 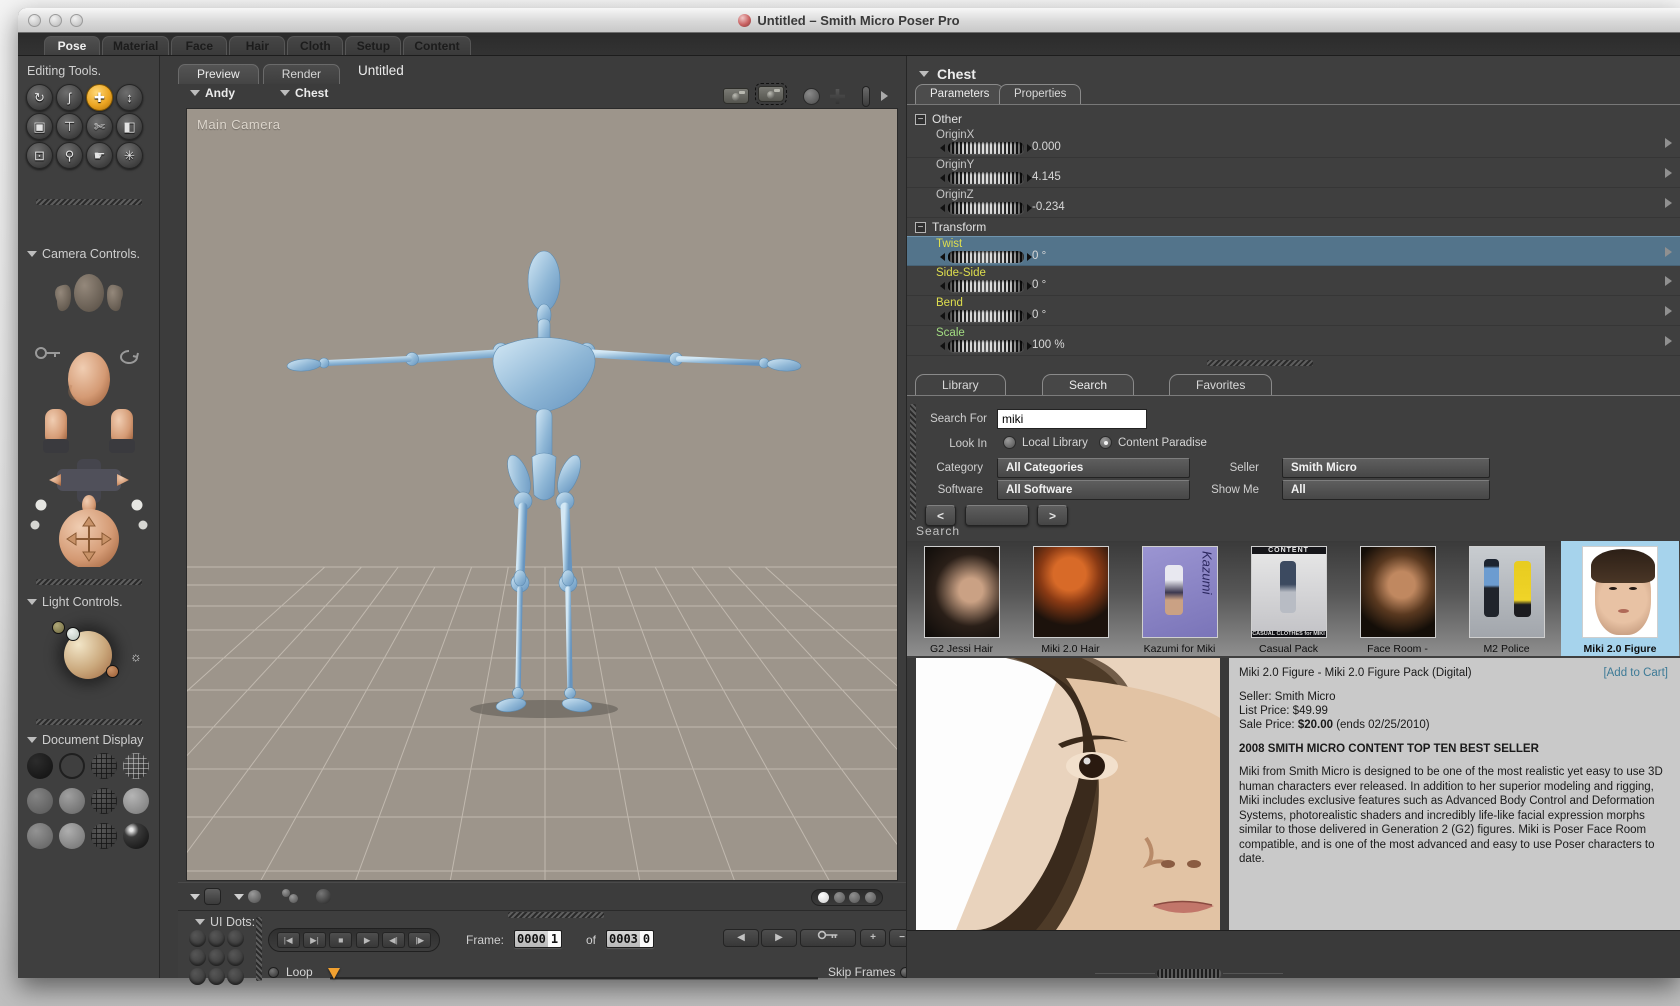 What do you see at coordinates (99, 155) in the screenshot?
I see `direct-manipulation-tool-icon: ☛` at bounding box center [99, 155].